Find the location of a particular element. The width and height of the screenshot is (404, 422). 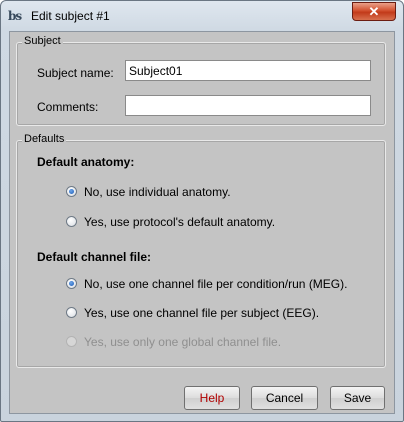

close-icon: ✕ is located at coordinates (374, 11).